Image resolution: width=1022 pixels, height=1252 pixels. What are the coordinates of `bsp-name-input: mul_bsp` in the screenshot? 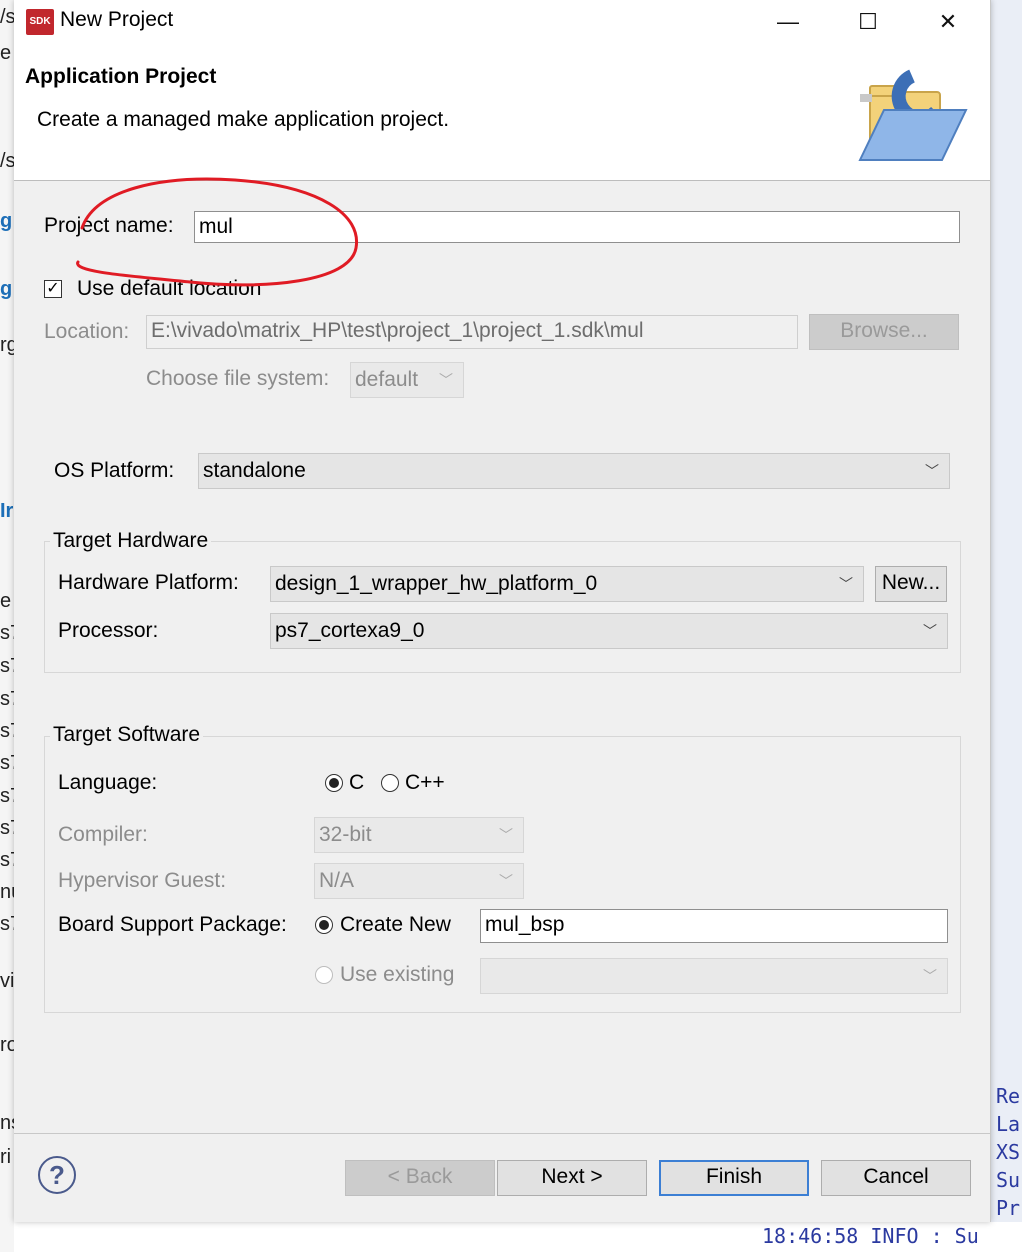 It's located at (714, 926).